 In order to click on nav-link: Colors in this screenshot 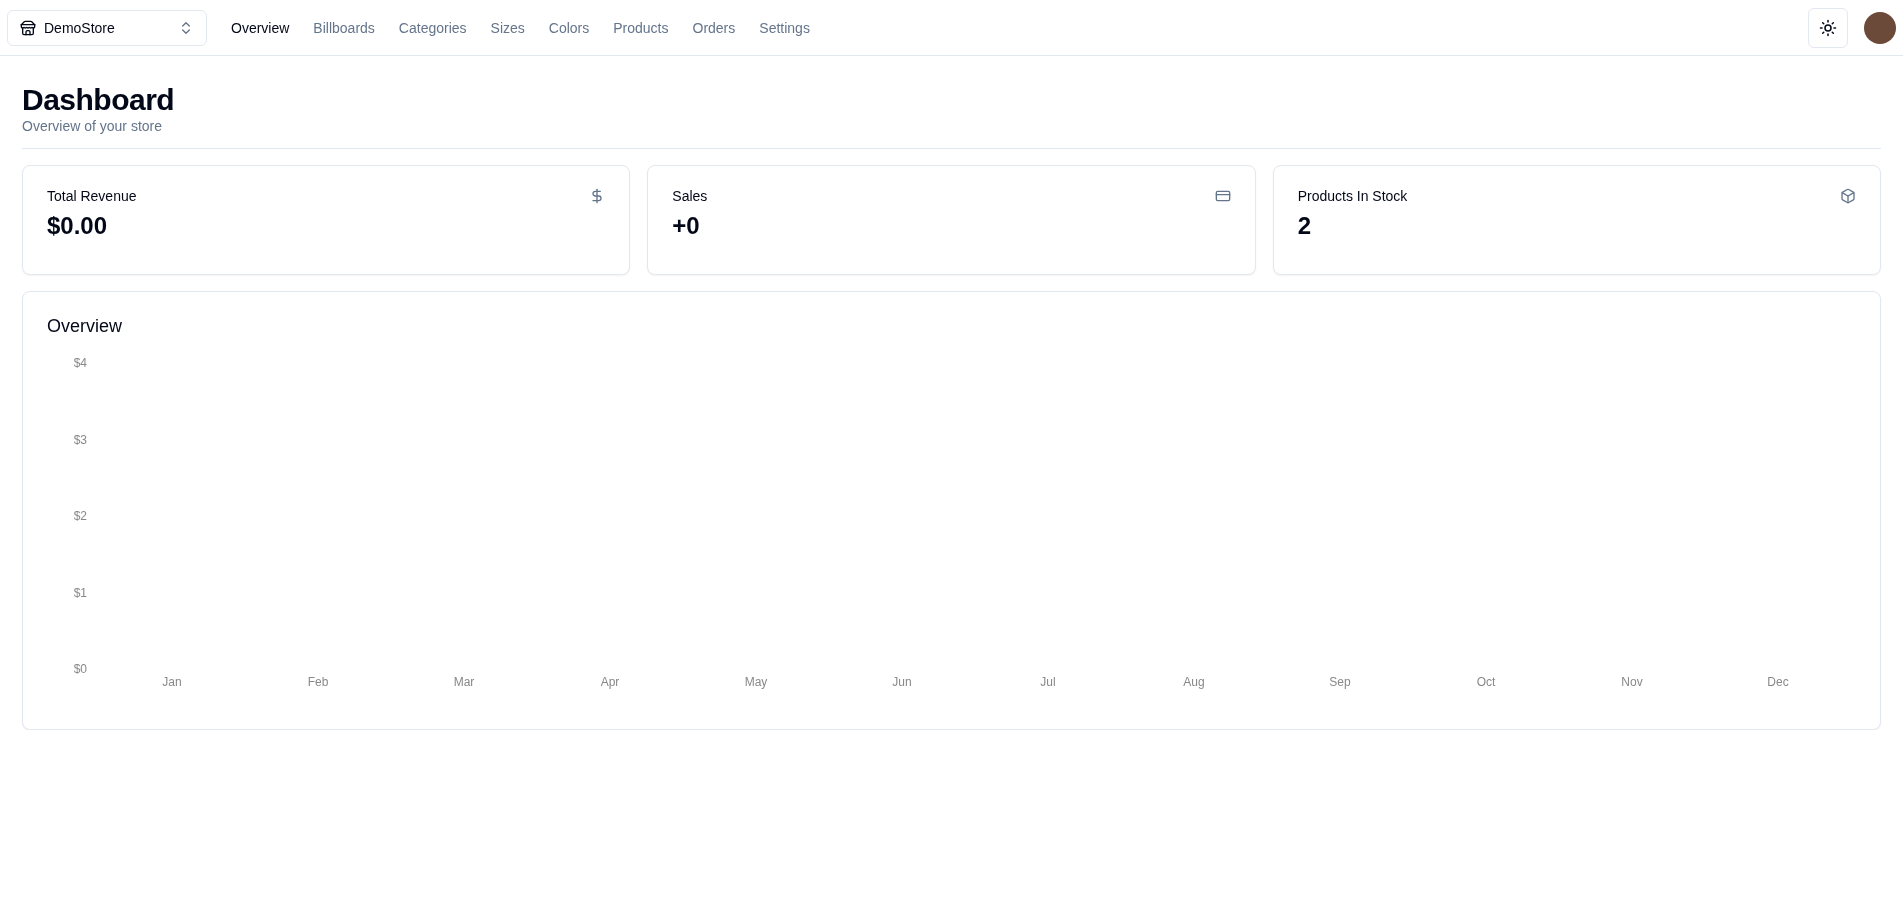, I will do `click(569, 27)`.